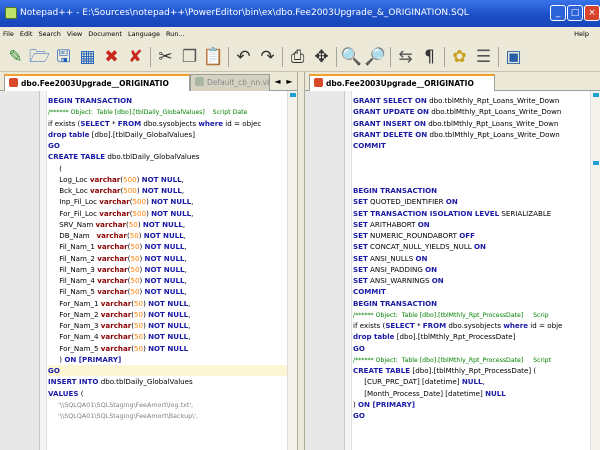  Describe the element at coordinates (165, 57) in the screenshot. I see `cut-icon: ✂` at that location.